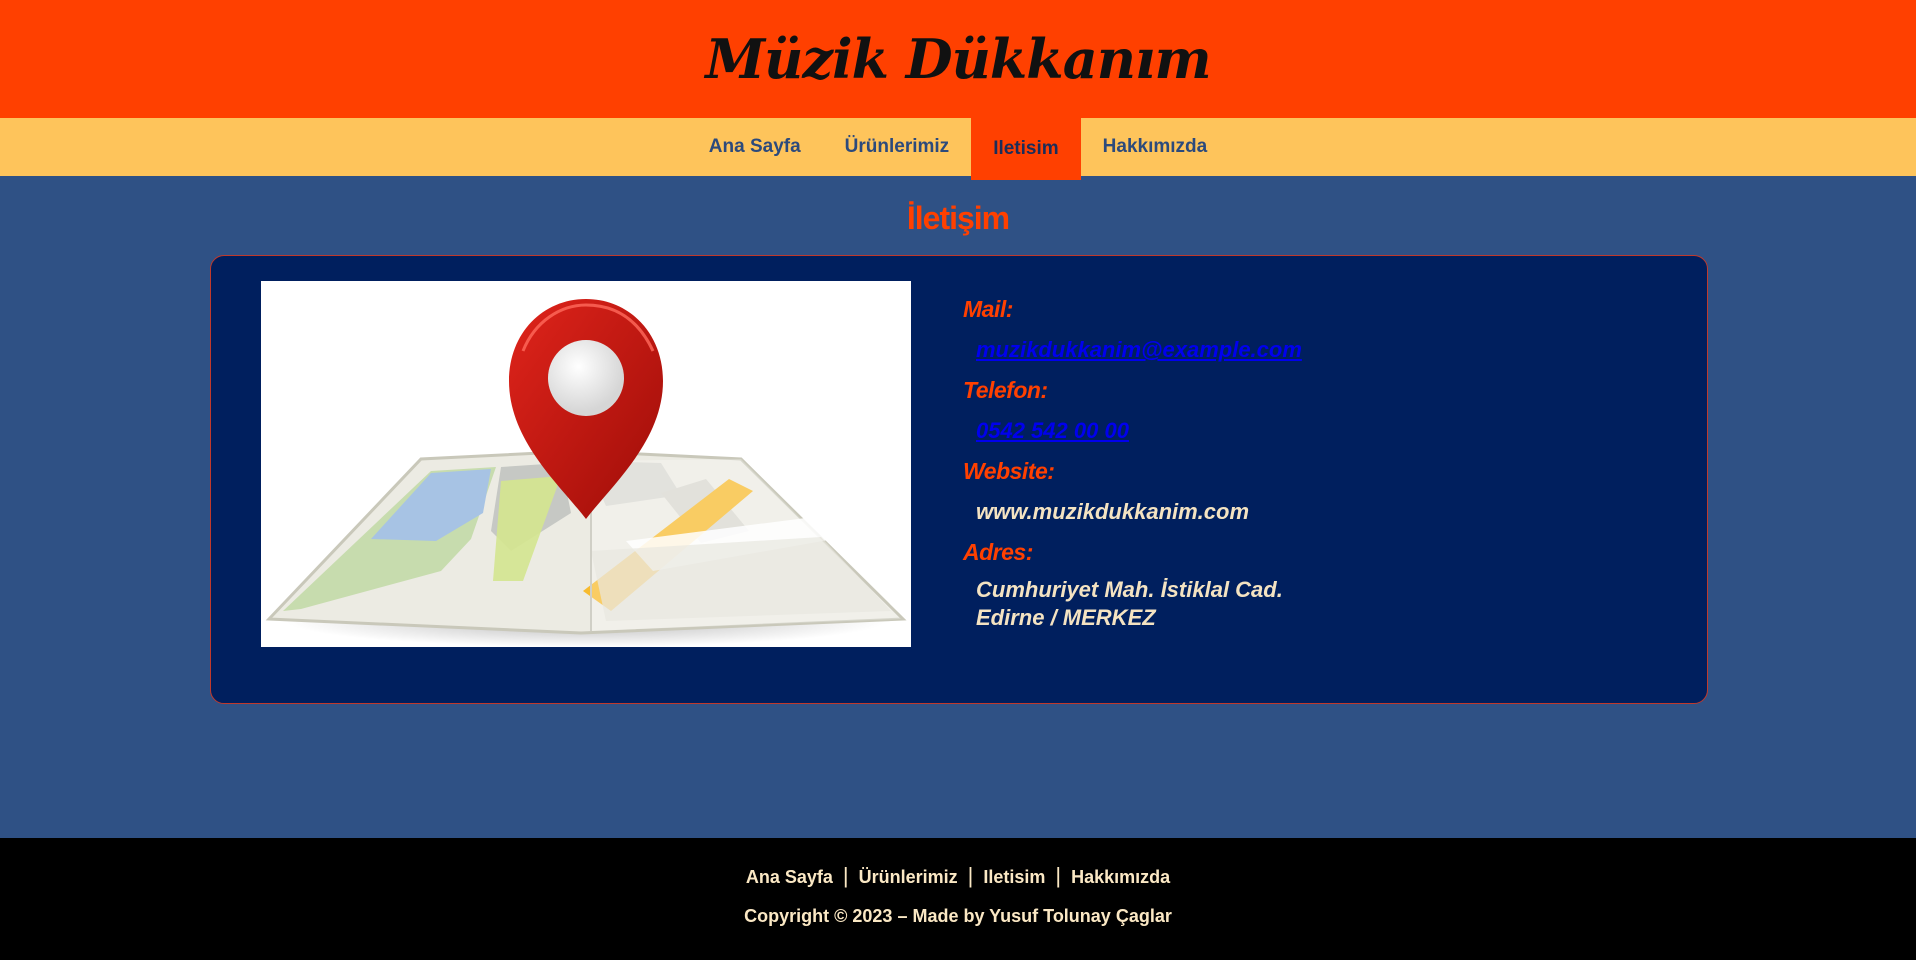 The image size is (1916, 960). I want to click on address-line-1: Cumhuriyet Mah. İstiklal Cad., so click(1129, 589).